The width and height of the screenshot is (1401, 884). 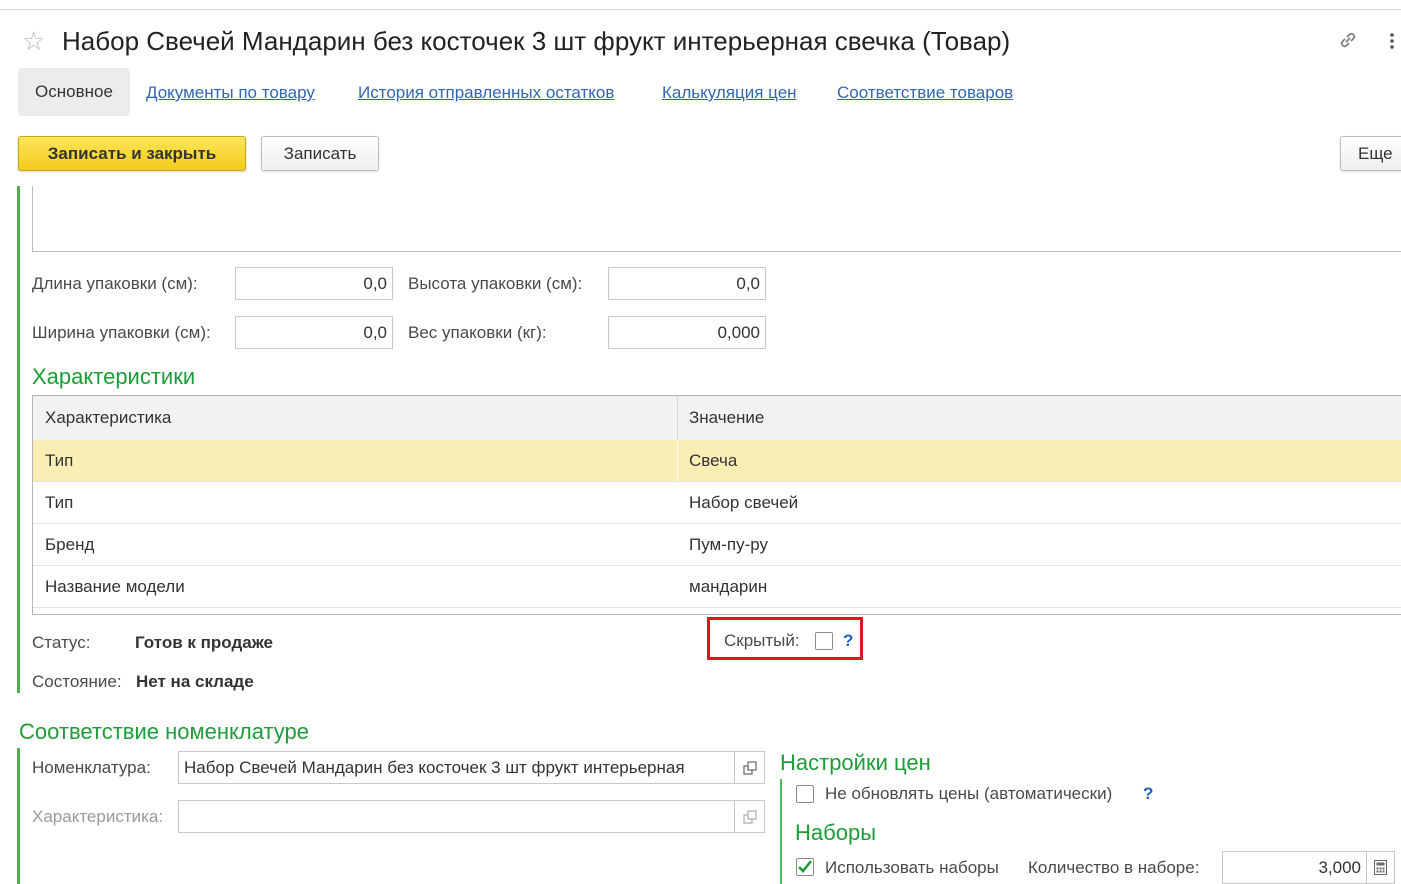 I want to click on hidden-checkbox, so click(x=824, y=641).